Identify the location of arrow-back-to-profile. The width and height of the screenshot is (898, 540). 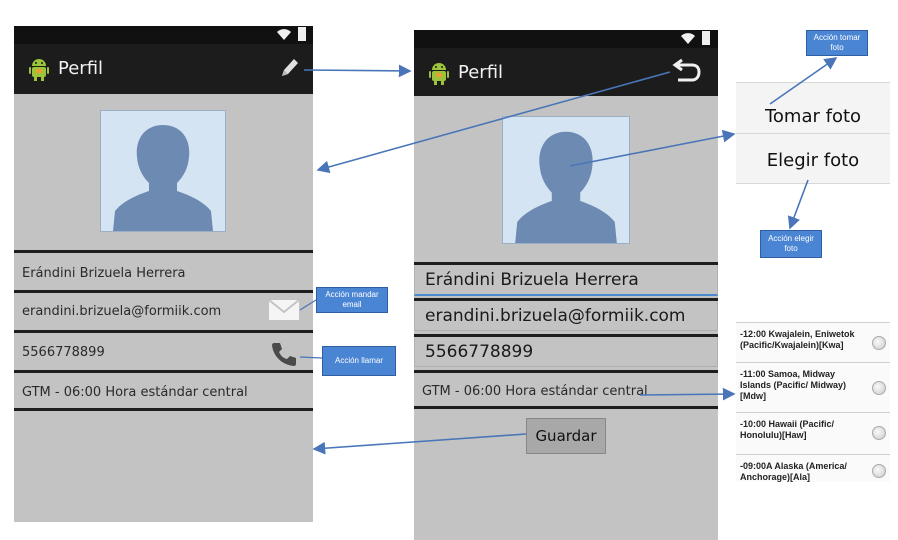
(493, 122).